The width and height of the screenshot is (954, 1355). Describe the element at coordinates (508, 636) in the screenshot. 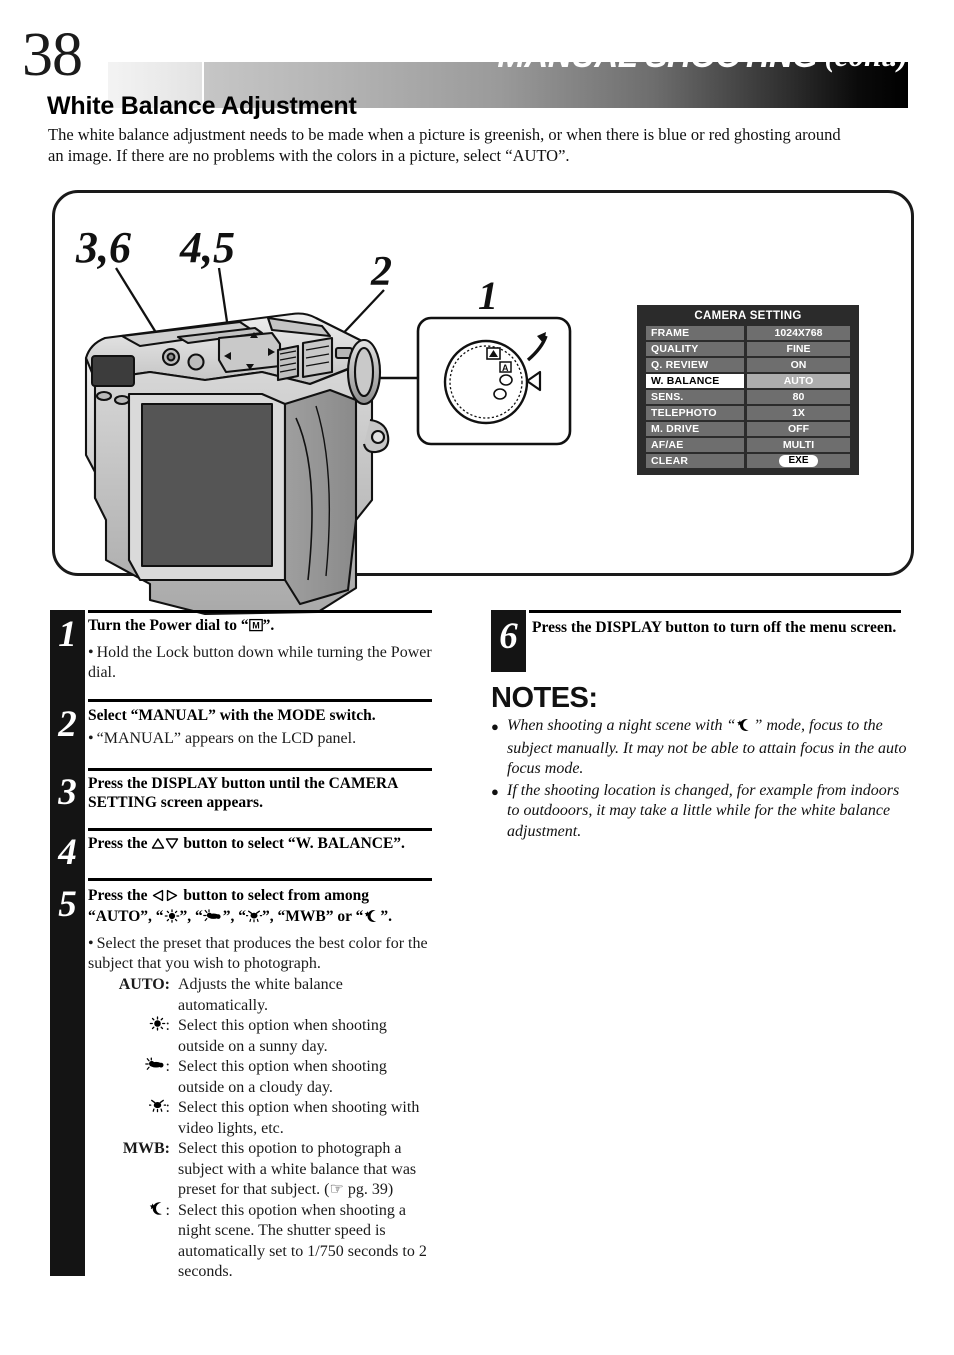

I see `step-number-6: 6` at that location.